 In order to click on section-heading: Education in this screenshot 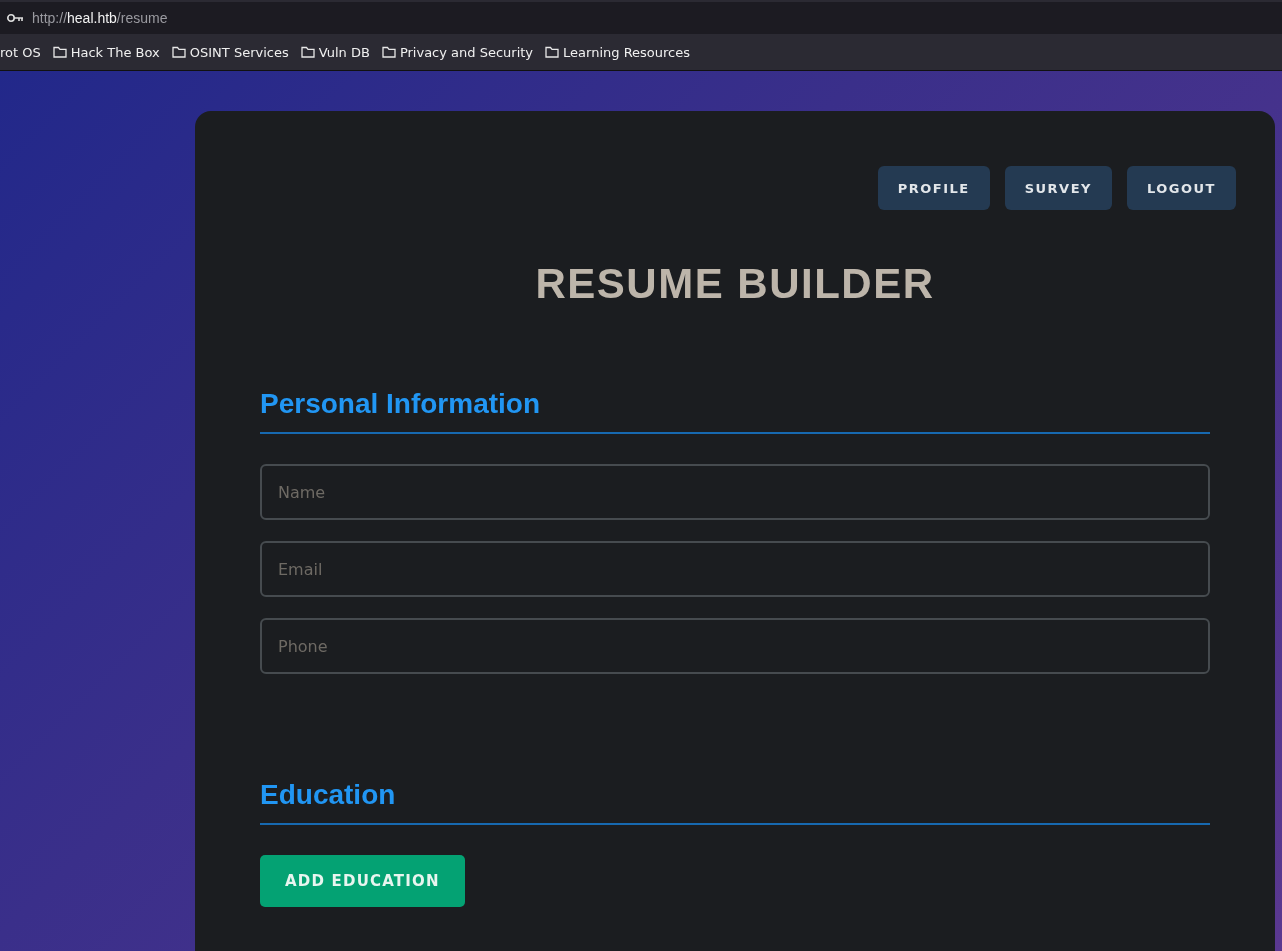, I will do `click(735, 802)`.